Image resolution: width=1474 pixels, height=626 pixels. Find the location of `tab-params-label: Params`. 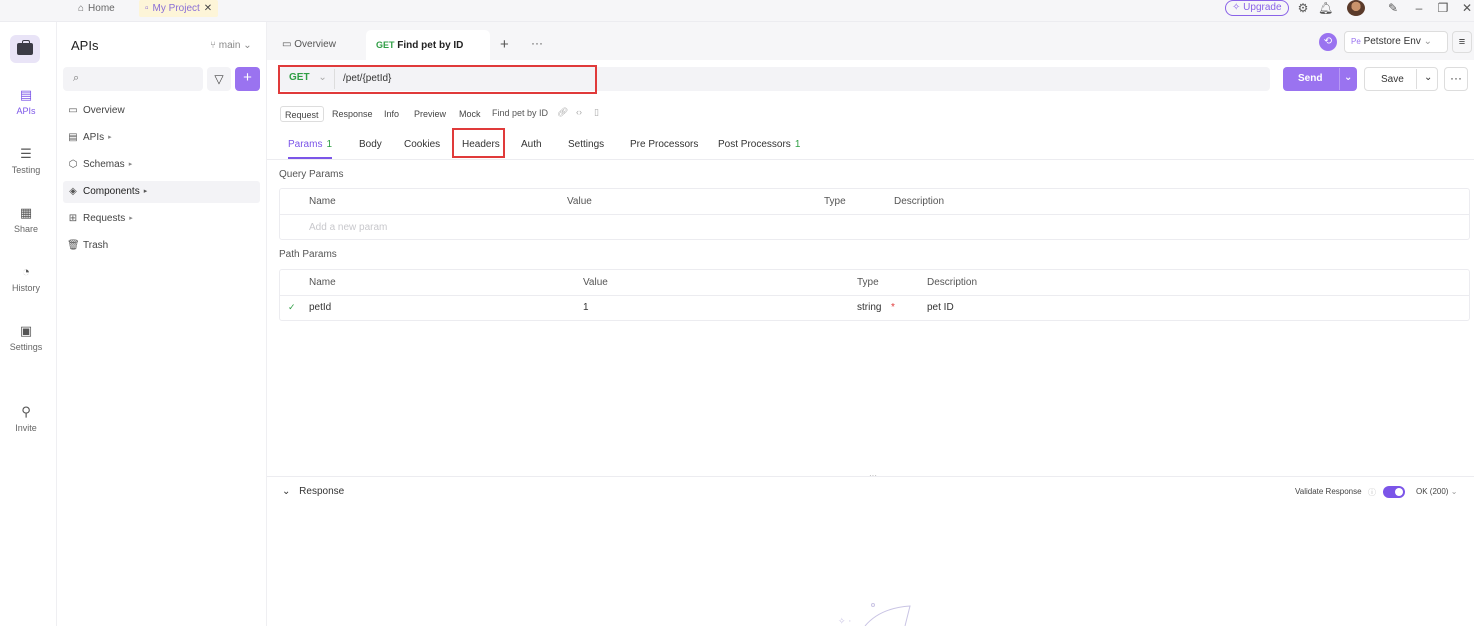

tab-params-label: Params is located at coordinates (305, 144).